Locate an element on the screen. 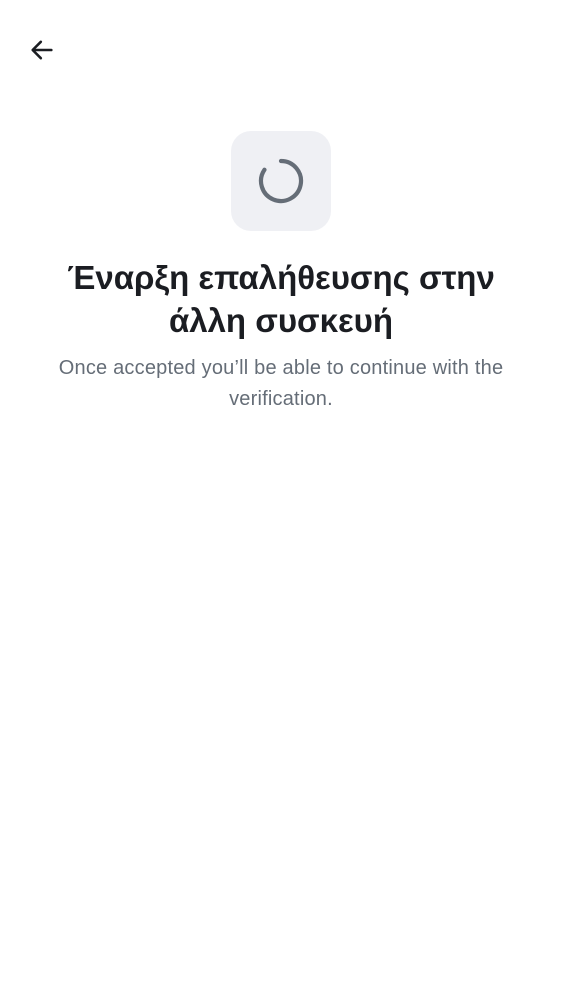  loading-spinner-icon is located at coordinates (281, 181).